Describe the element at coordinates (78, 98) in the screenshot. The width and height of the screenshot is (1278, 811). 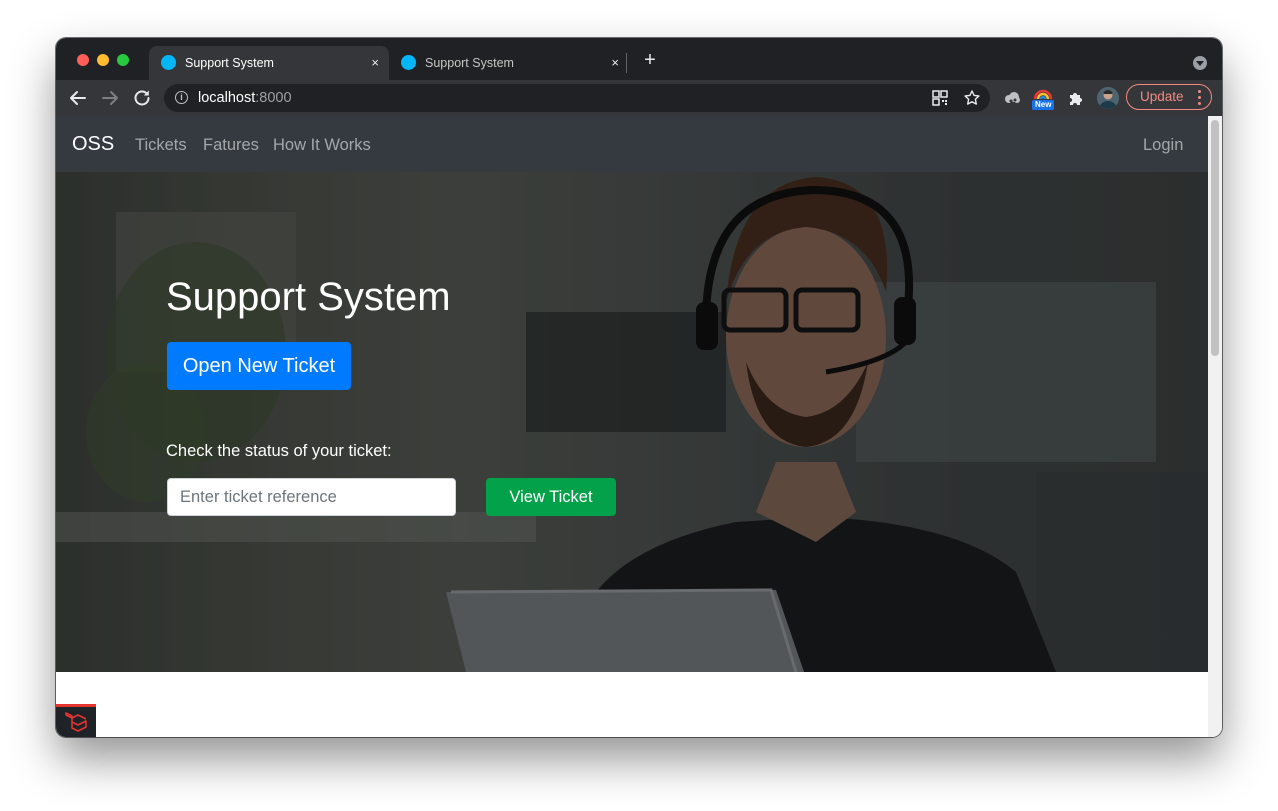
I see `back-icon` at that location.